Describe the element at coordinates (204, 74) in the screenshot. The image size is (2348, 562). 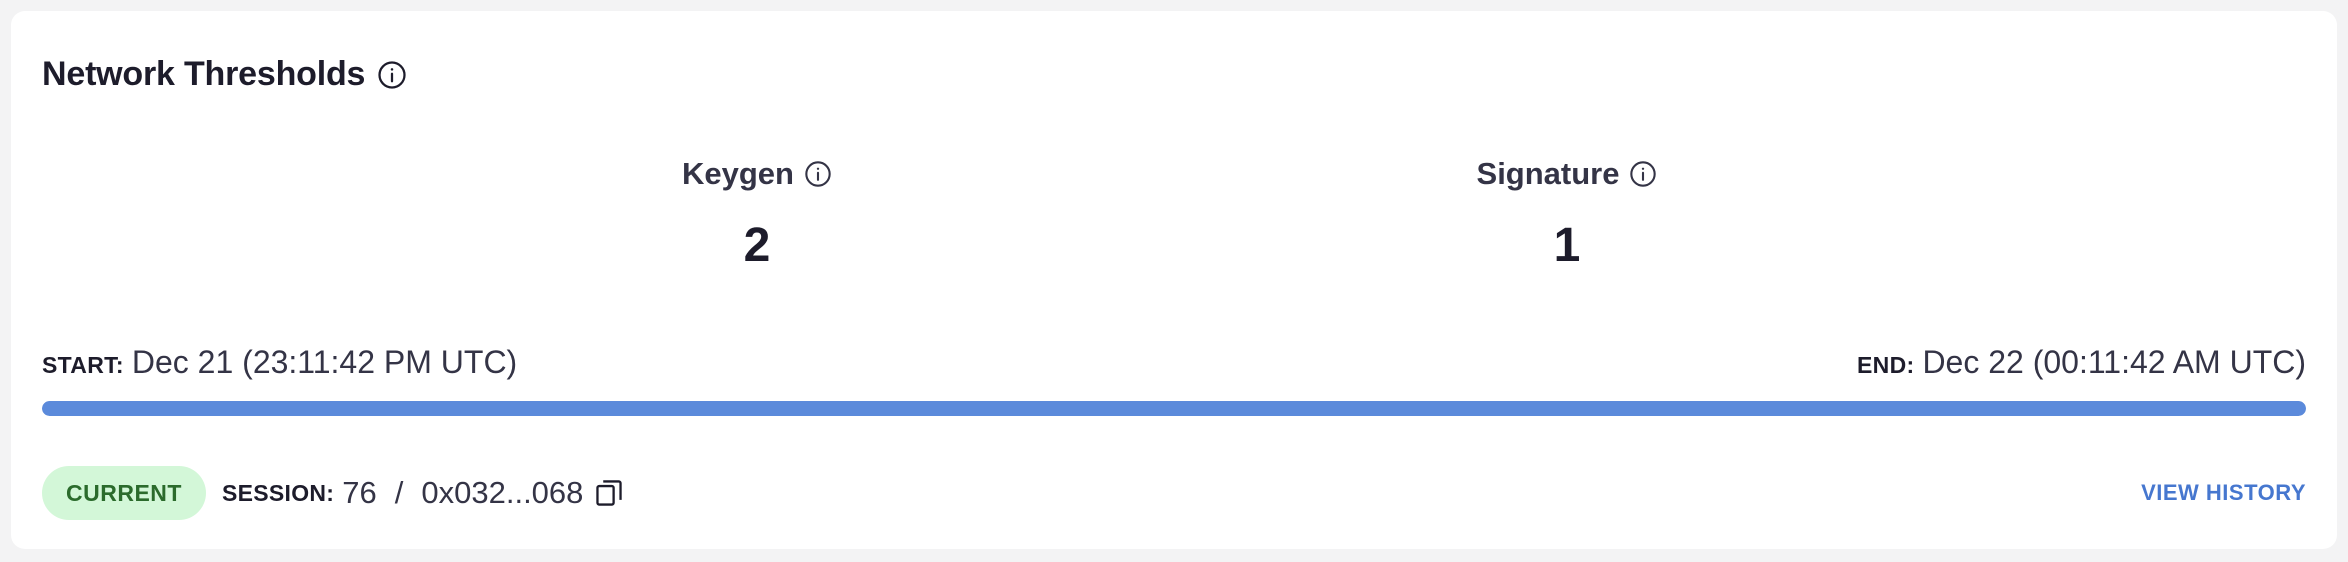
I see `card-title: Network Thresholds` at that location.